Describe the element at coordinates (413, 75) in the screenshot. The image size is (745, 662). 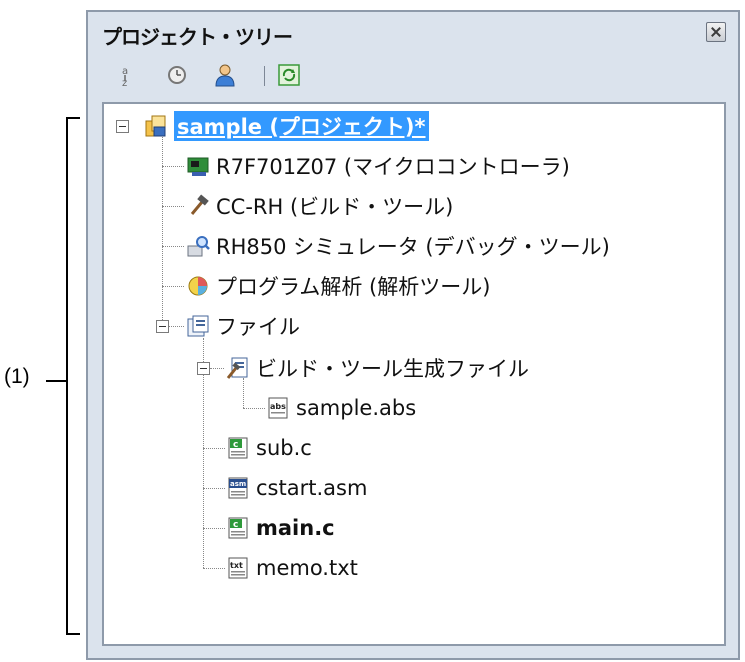
I see `panel-toolbar: a z` at that location.